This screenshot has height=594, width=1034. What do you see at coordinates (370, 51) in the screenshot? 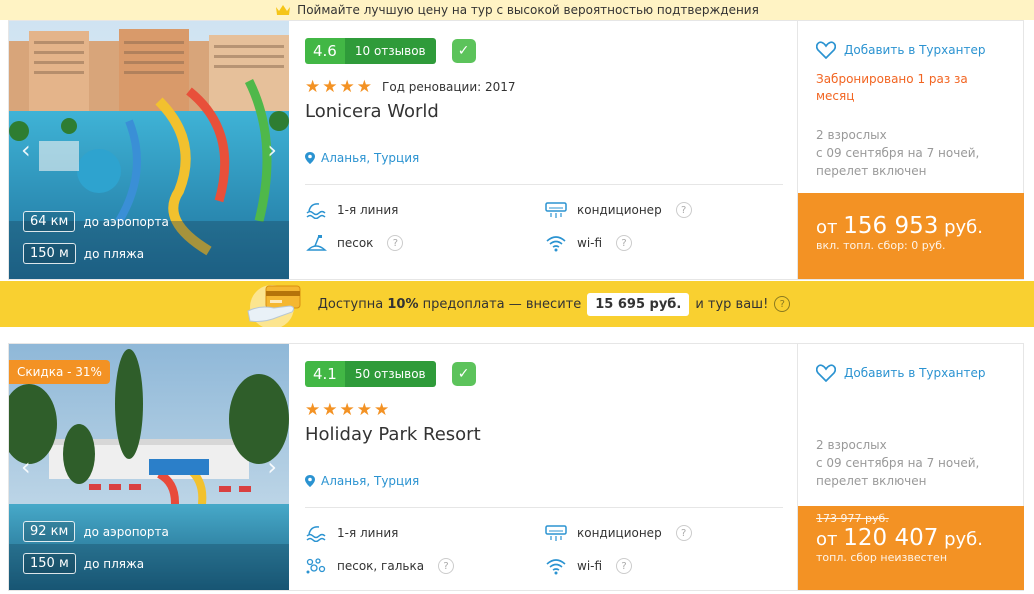
I see `rating-badge: 4.6 10 отзывов` at bounding box center [370, 51].